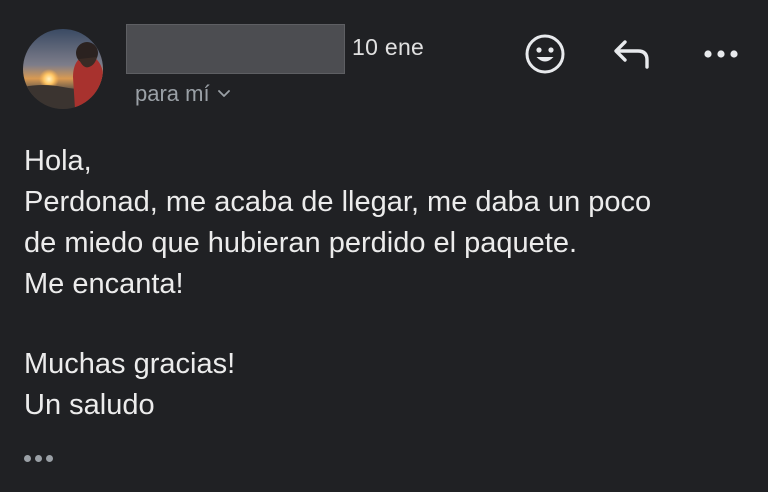 This screenshot has height=492, width=768. I want to click on sender-avatar, so click(63, 69).